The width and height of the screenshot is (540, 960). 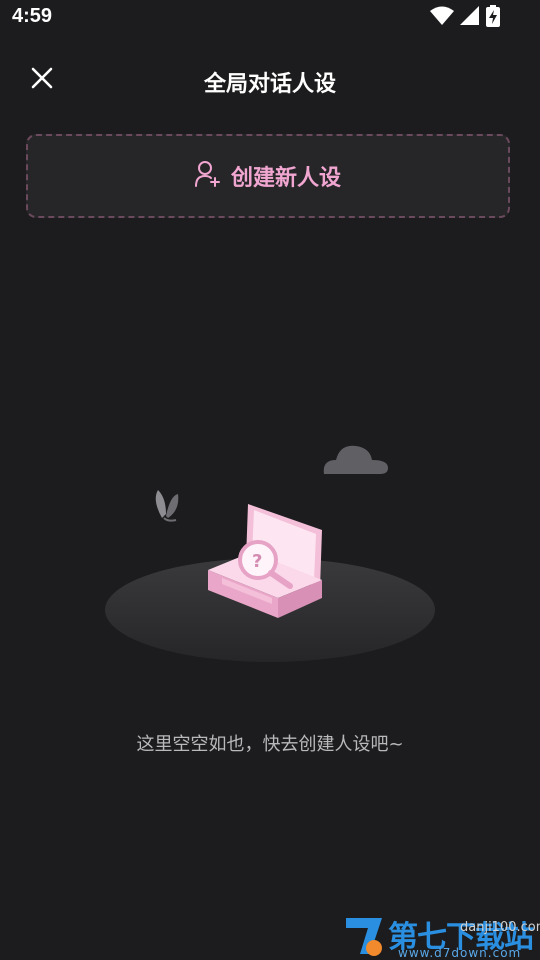 What do you see at coordinates (32, 16) in the screenshot?
I see `status-time: 4:59` at bounding box center [32, 16].